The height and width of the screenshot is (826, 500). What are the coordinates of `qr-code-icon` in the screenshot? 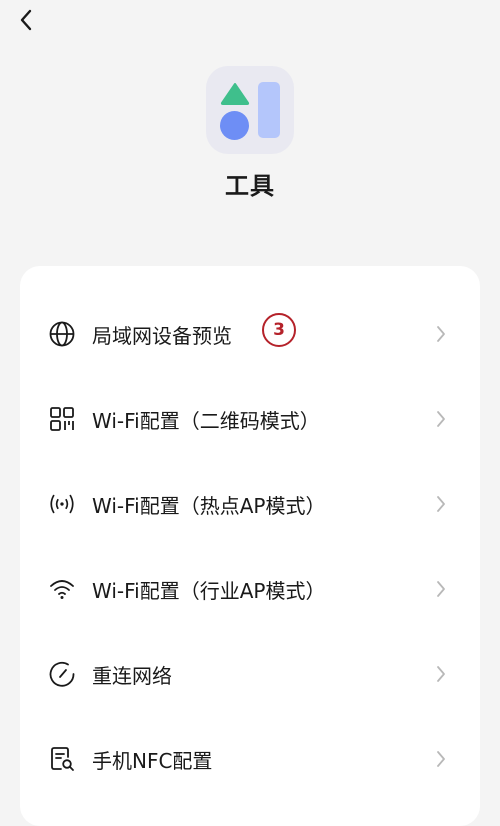 It's located at (62, 419).